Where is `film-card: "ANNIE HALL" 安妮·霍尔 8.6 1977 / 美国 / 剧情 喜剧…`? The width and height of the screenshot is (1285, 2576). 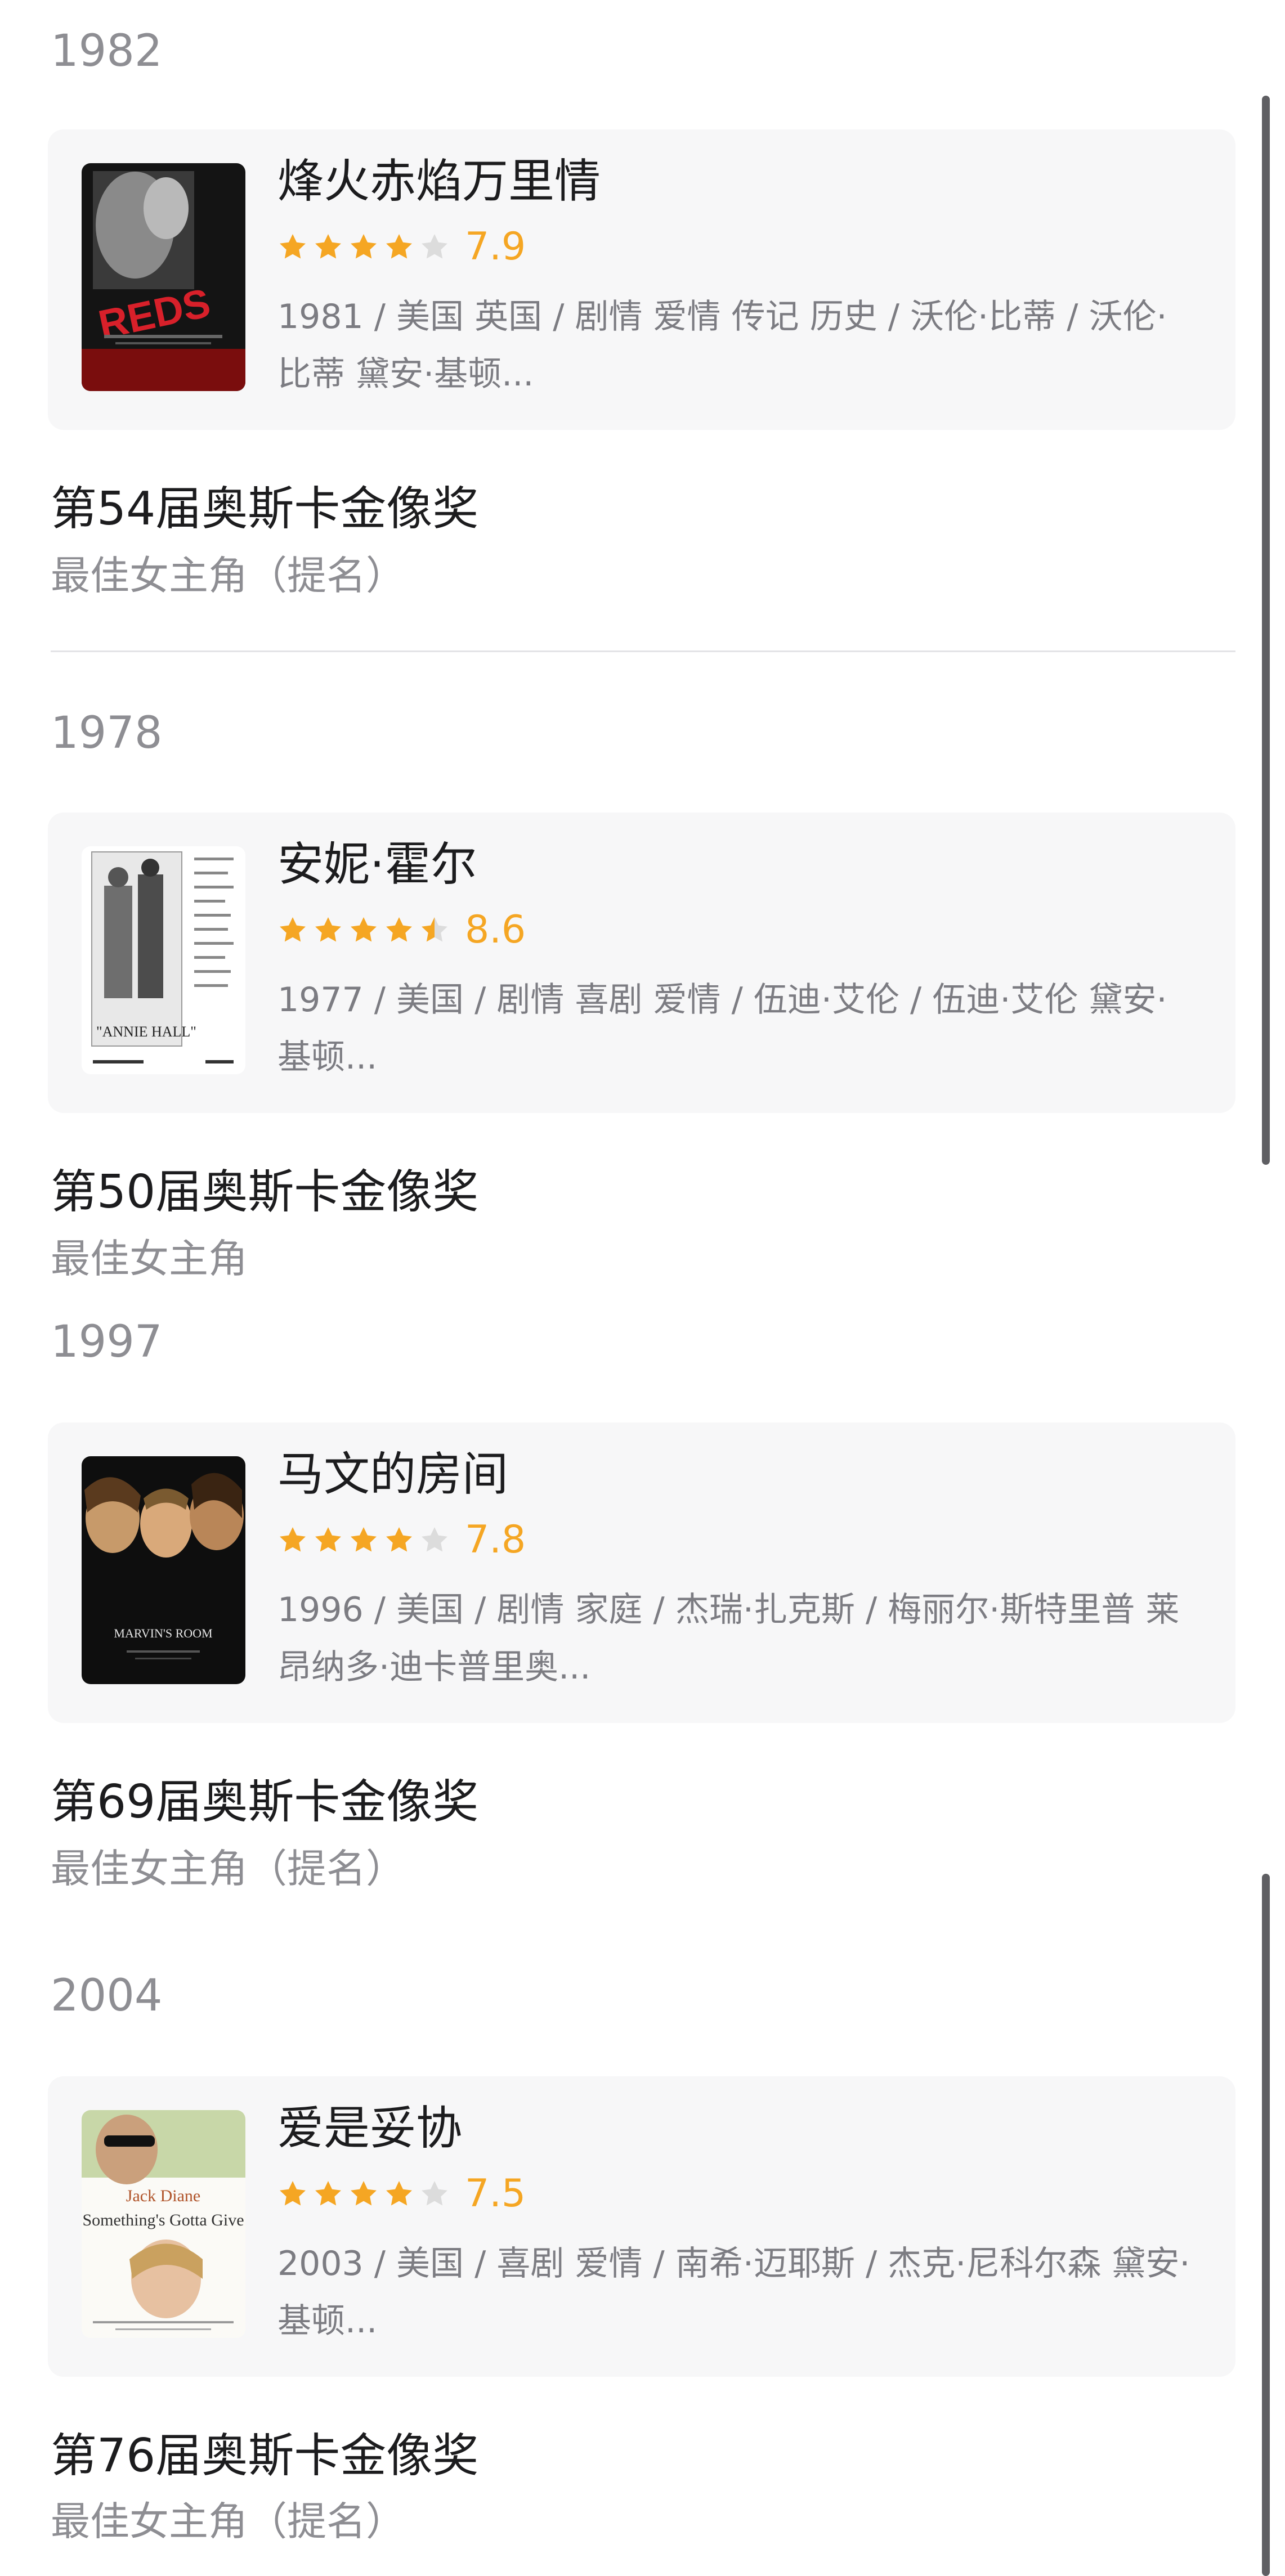
film-card: "ANNIE HALL" 安妮·霍尔 8.6 1977 / 美国 / 剧情 喜剧… is located at coordinates (641, 963).